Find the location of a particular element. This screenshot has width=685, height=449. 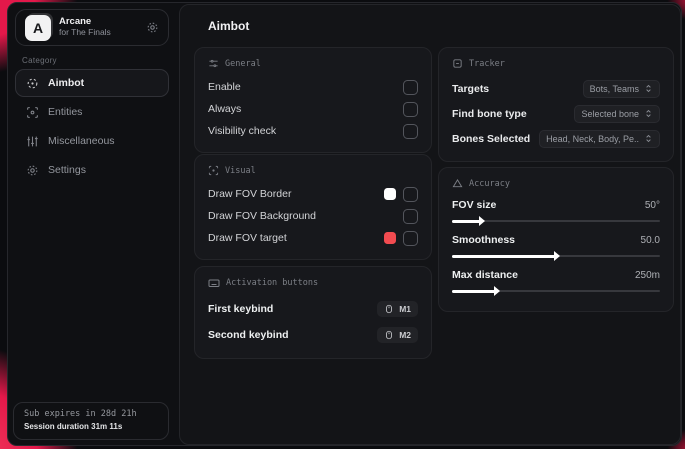

fov-size-value: 50° is located at coordinates (652, 205).